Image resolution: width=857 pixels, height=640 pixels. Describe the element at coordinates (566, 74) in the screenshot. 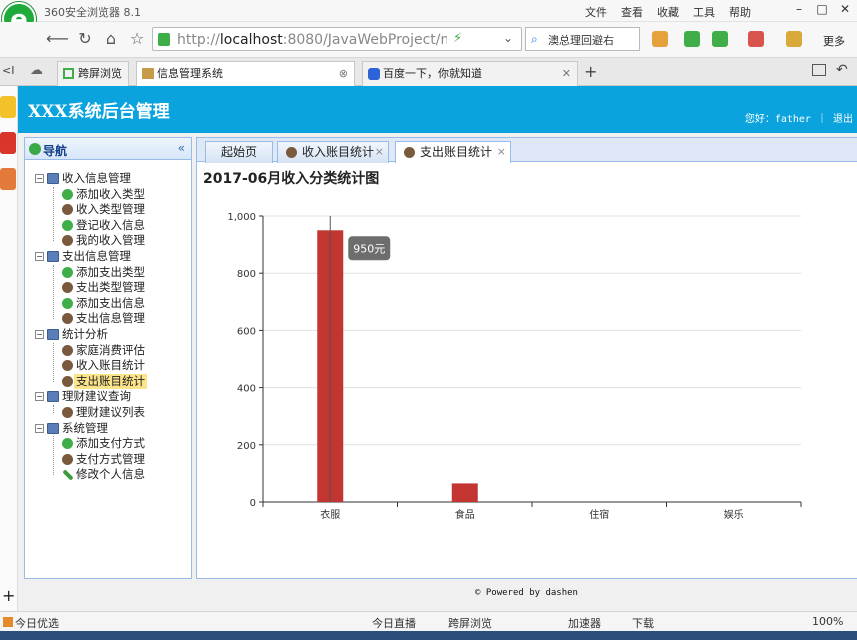

I see `close-tab-icon: ✕` at that location.